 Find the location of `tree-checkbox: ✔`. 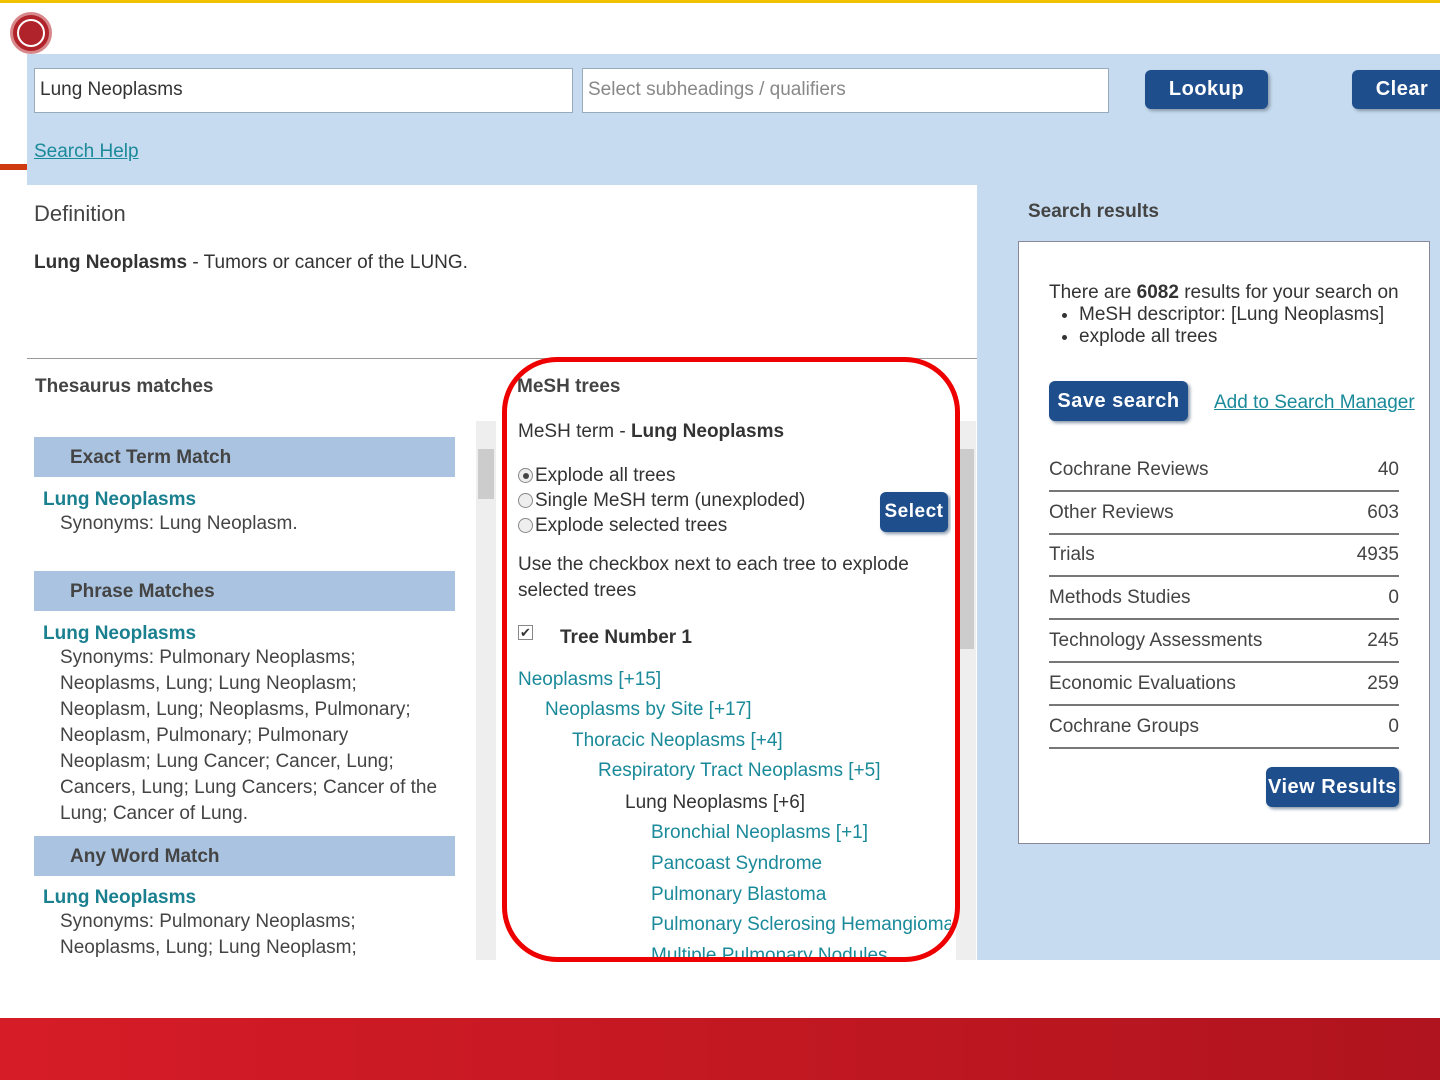

tree-checkbox: ✔ is located at coordinates (525, 632).